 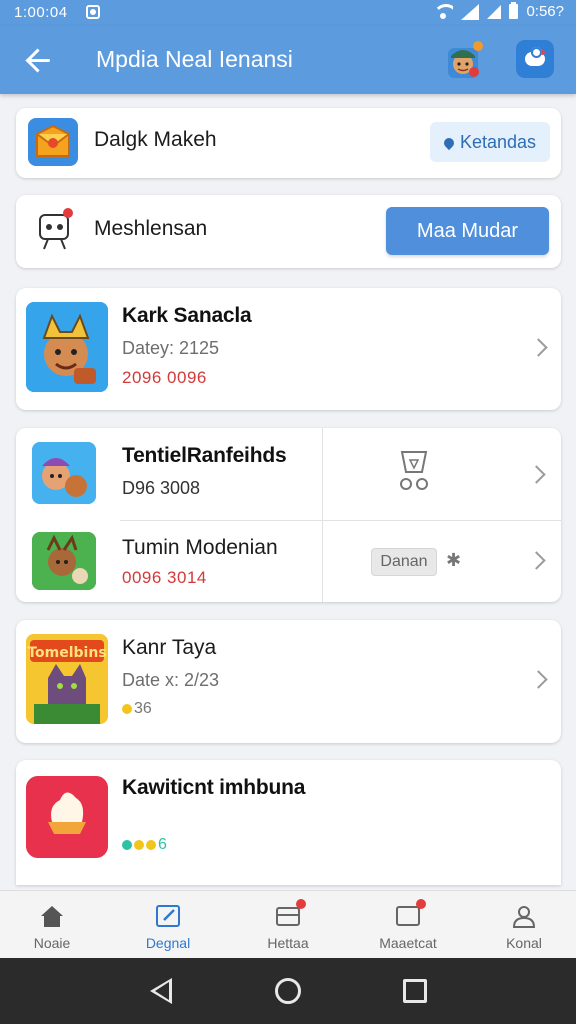 I want to click on battery-icon, so click(x=514, y=10).